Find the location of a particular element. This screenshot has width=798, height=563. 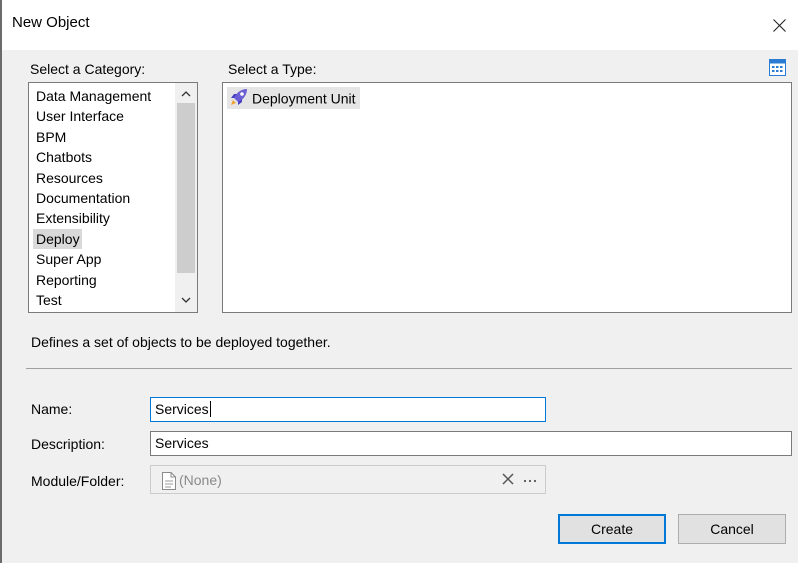

clear-x-icon is located at coordinates (508, 479).